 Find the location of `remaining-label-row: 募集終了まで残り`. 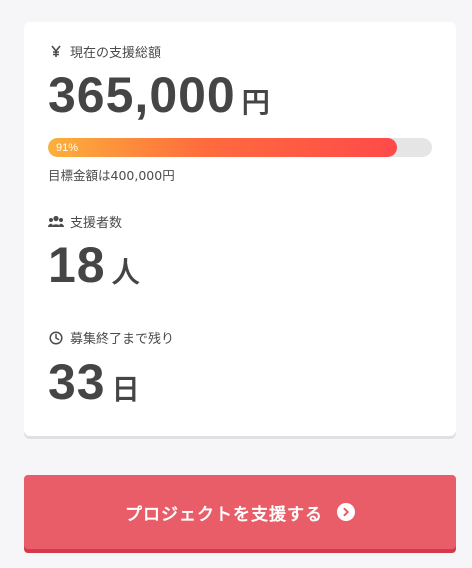

remaining-label-row: 募集終了まで残り is located at coordinates (111, 337).